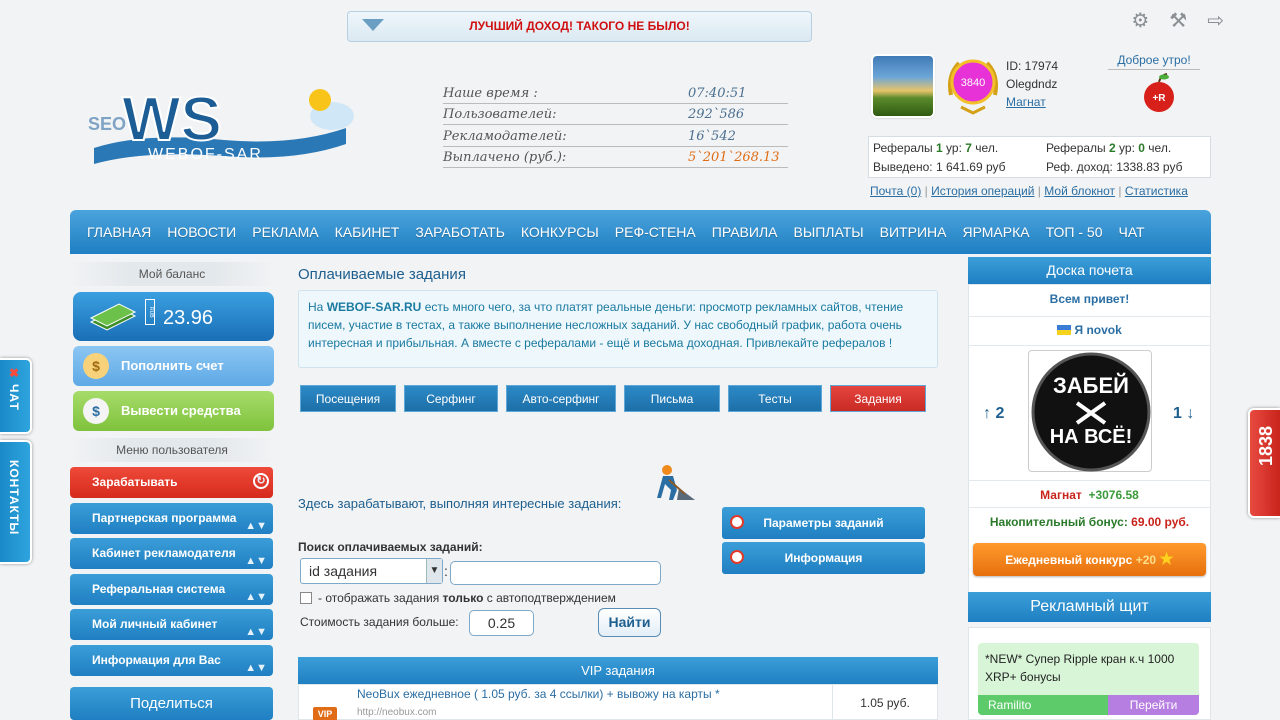 The width and height of the screenshot is (1280, 720). Describe the element at coordinates (171, 553) in the screenshot. I see `menu-advertiser: Кабинет рекламодателя ▲▼` at that location.